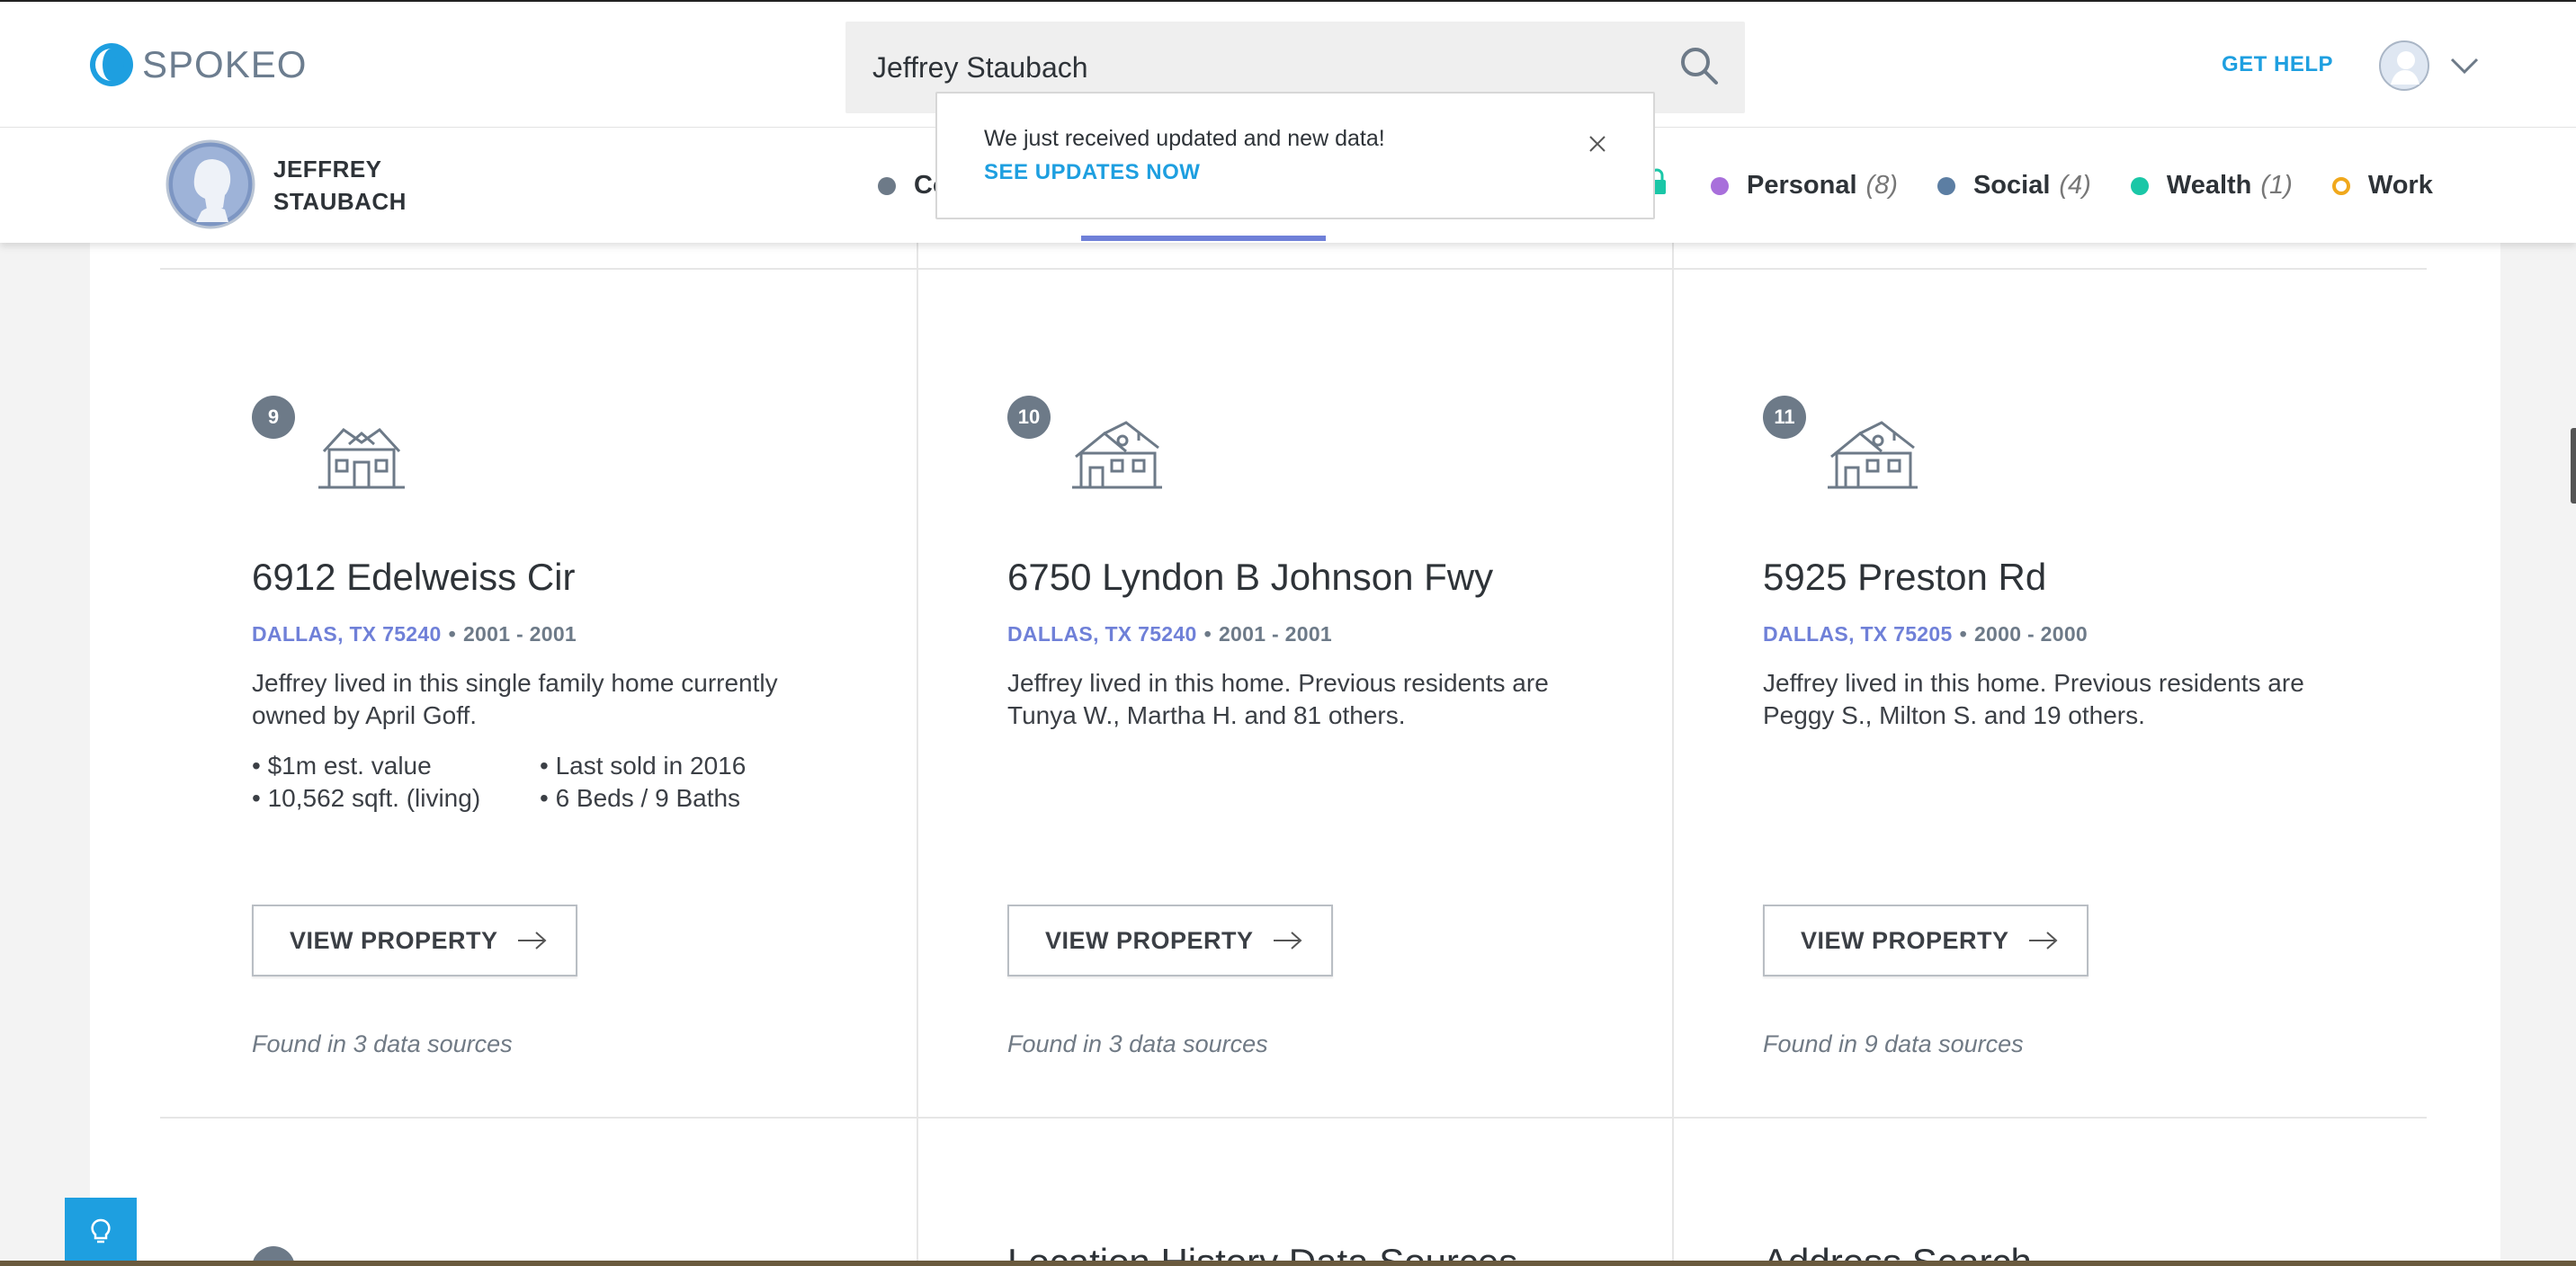 The image size is (2576, 1266). What do you see at coordinates (1092, 172) in the screenshot?
I see `see-updates-link: SEE UPDATES NOW` at bounding box center [1092, 172].